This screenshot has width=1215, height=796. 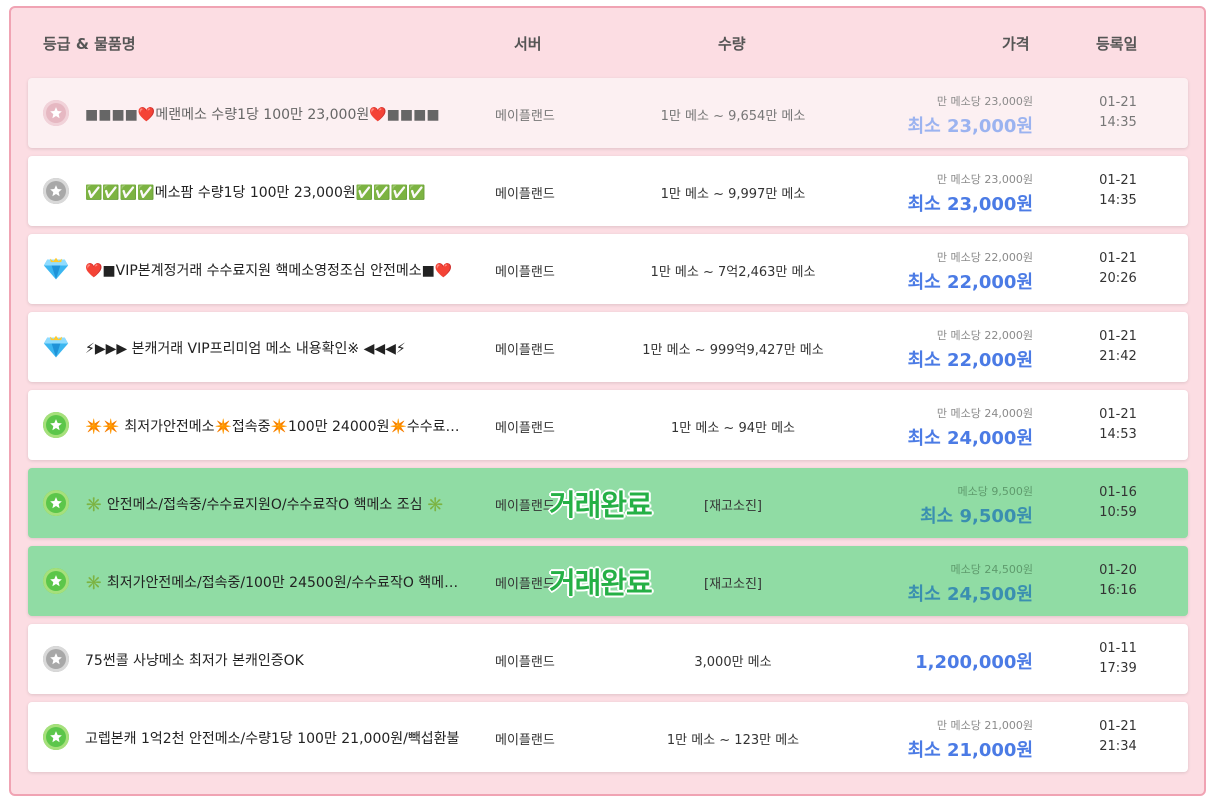 What do you see at coordinates (272, 114) in the screenshot?
I see `item-title: ■■■■❤️메랜메소 수량1당 100만 23,000원❤️■■■■` at bounding box center [272, 114].